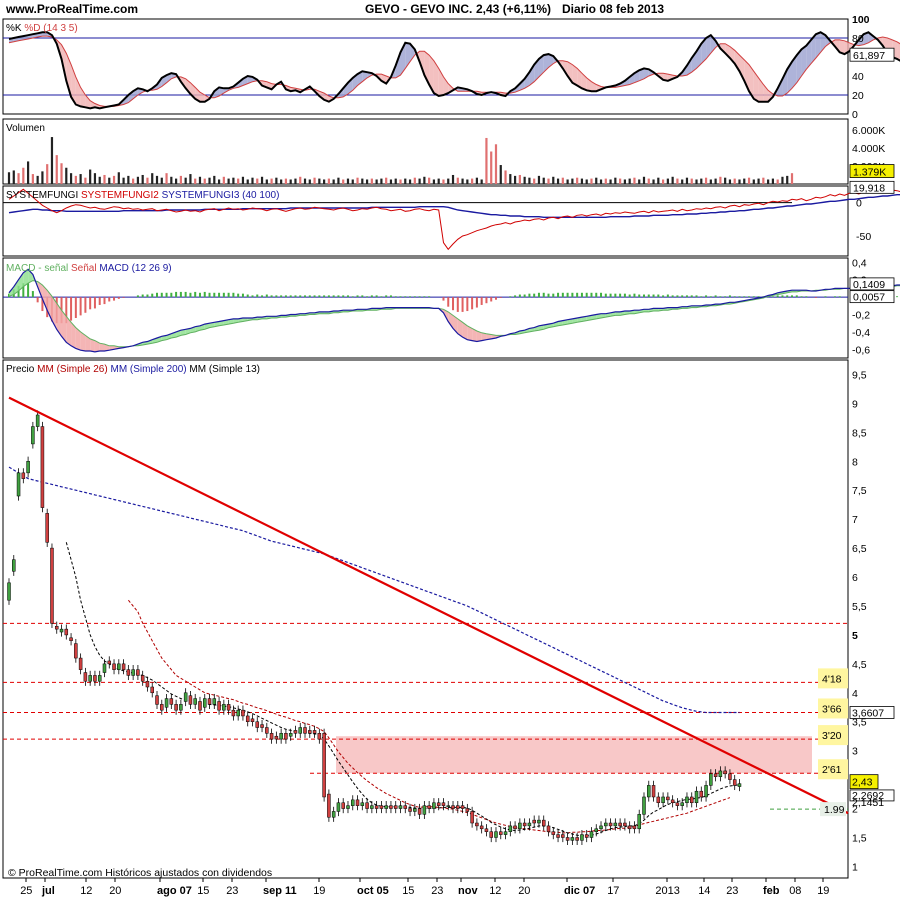  Describe the element at coordinates (418, 9) in the screenshot. I see `chart-title: GEVO - GEVO INC.` at that location.